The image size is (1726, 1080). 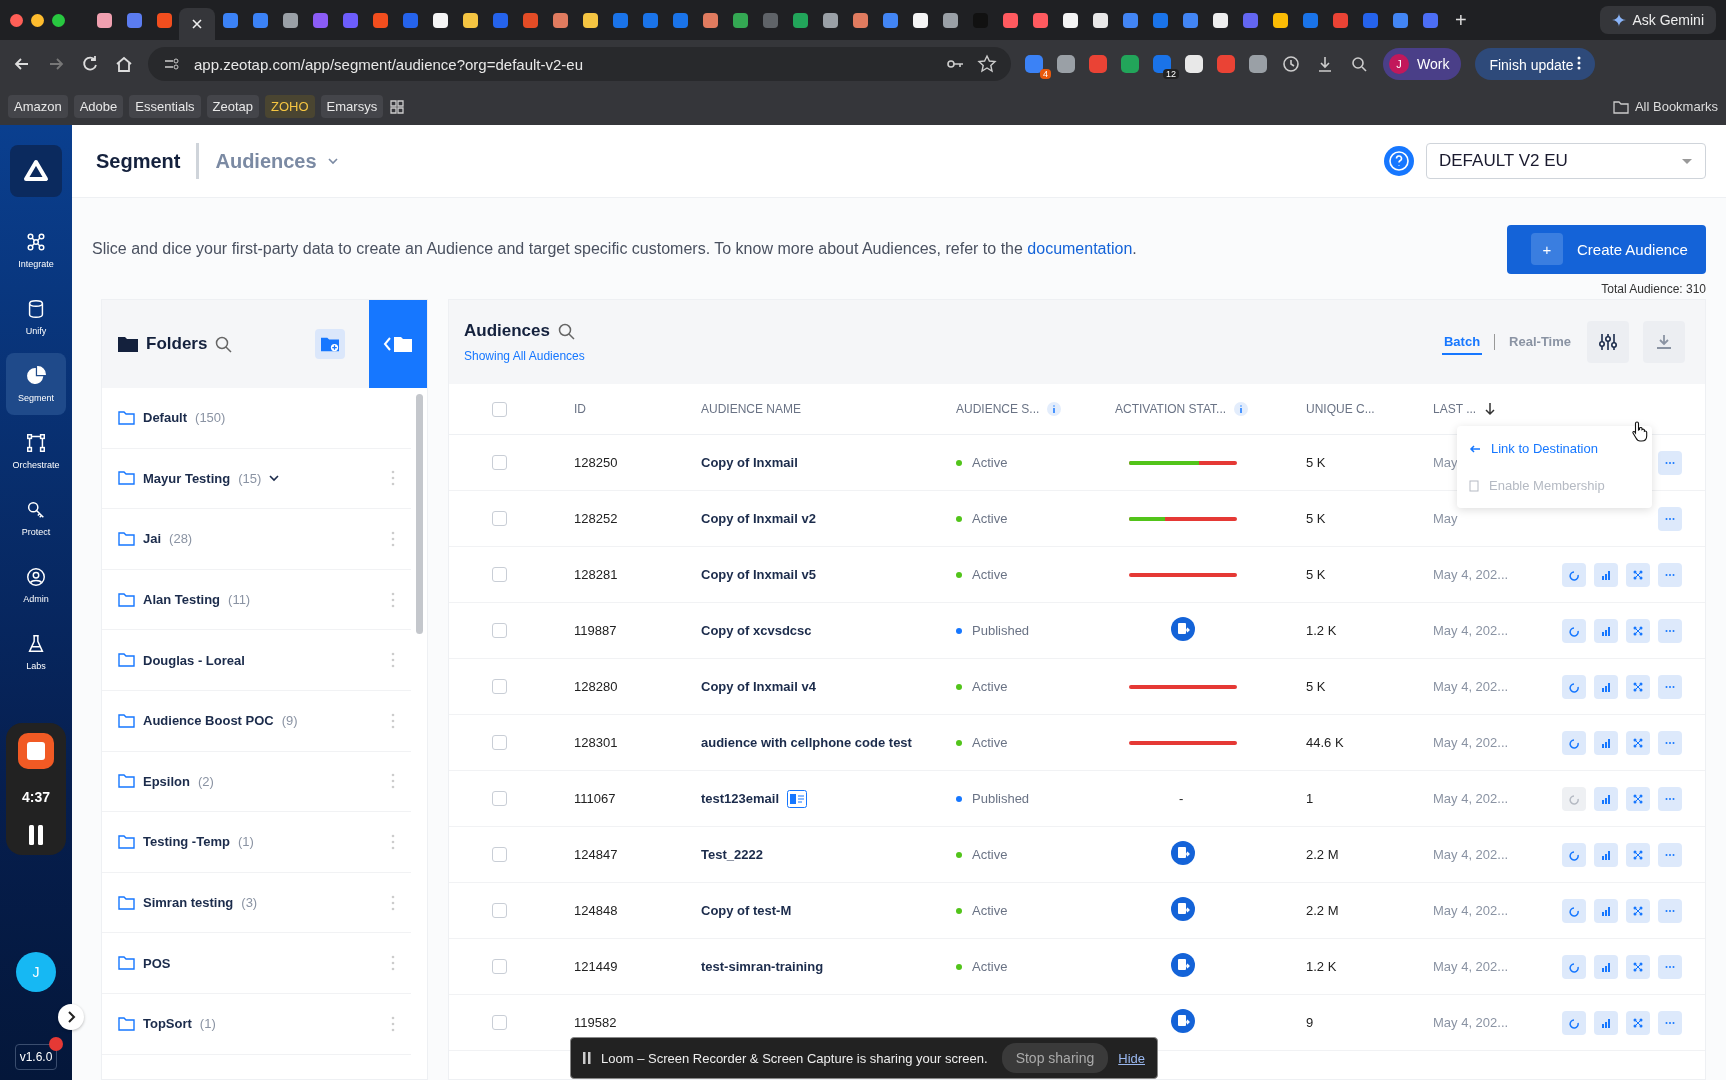 I want to click on address-bar: app.zeotap.com/app/segment/audience?org=default-v2-eu, so click(x=579, y=64).